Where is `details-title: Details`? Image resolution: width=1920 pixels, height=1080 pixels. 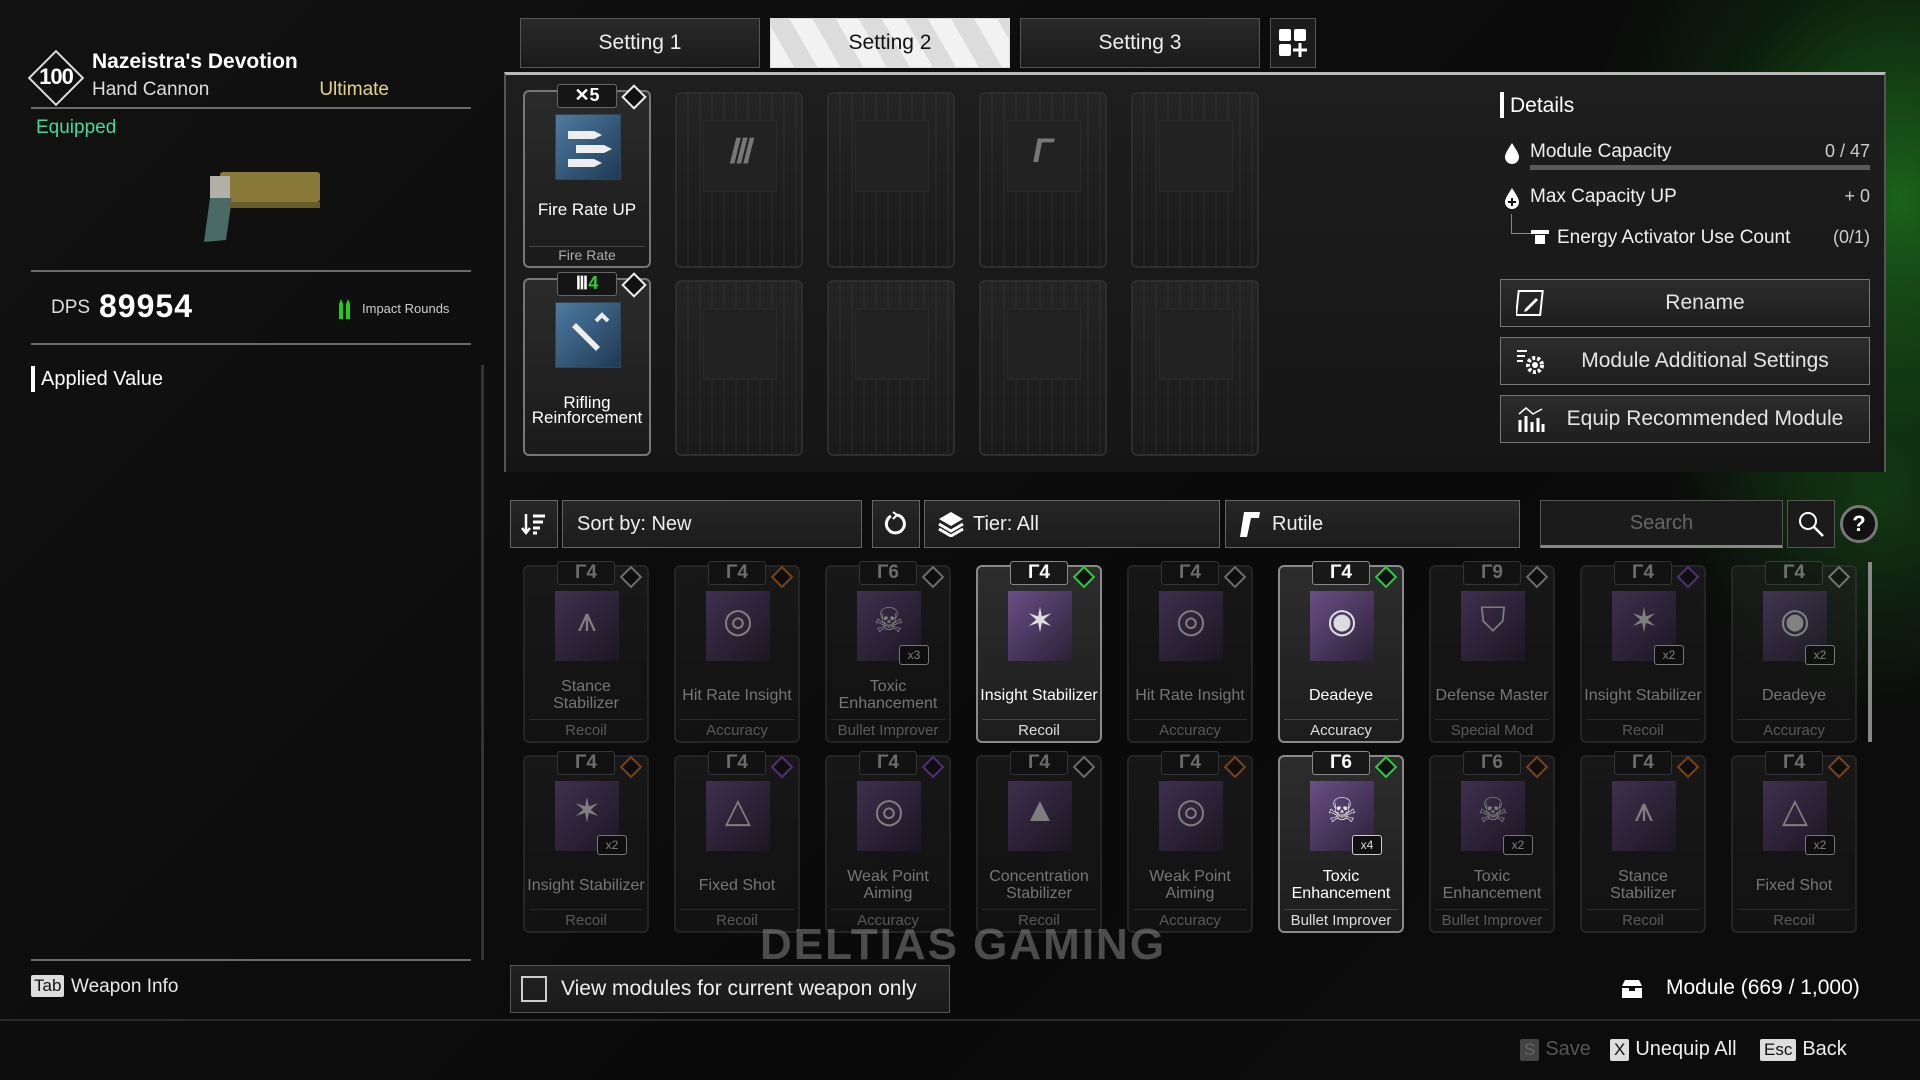
details-title: Details is located at coordinates (1542, 105).